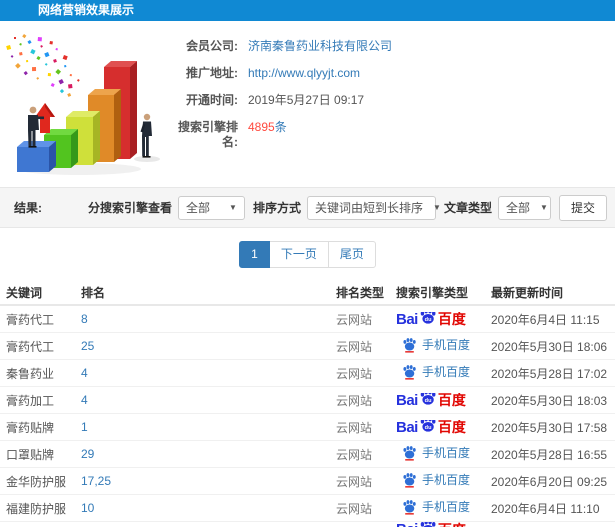  What do you see at coordinates (369, 207) in the screenshot?
I see `sort-select-value: 关键词由短到长排序` at bounding box center [369, 207].